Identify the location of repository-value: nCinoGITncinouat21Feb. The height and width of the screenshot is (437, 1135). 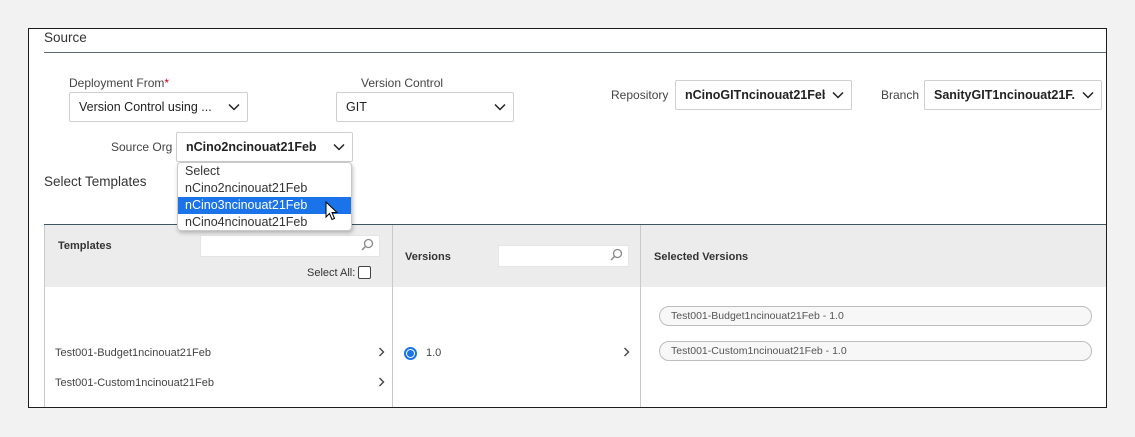
(755, 95).